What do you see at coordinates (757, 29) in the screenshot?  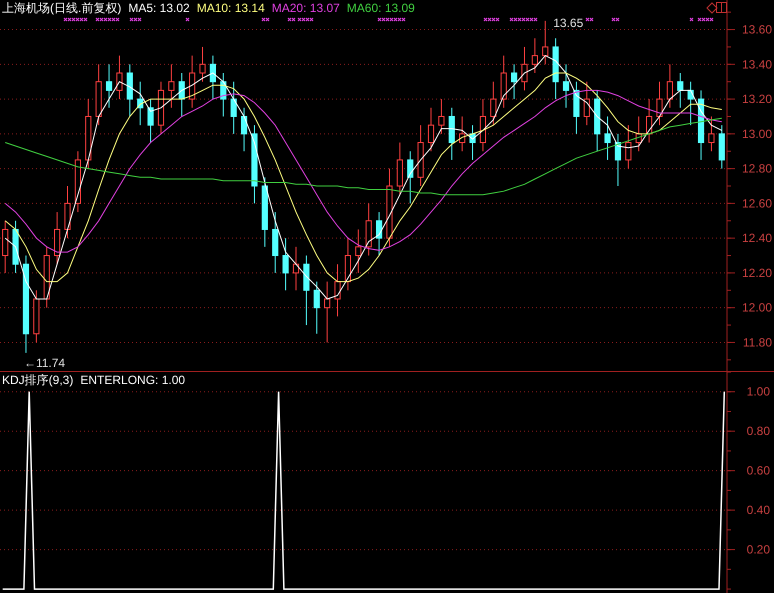 I see `axis-label: 13.60` at bounding box center [757, 29].